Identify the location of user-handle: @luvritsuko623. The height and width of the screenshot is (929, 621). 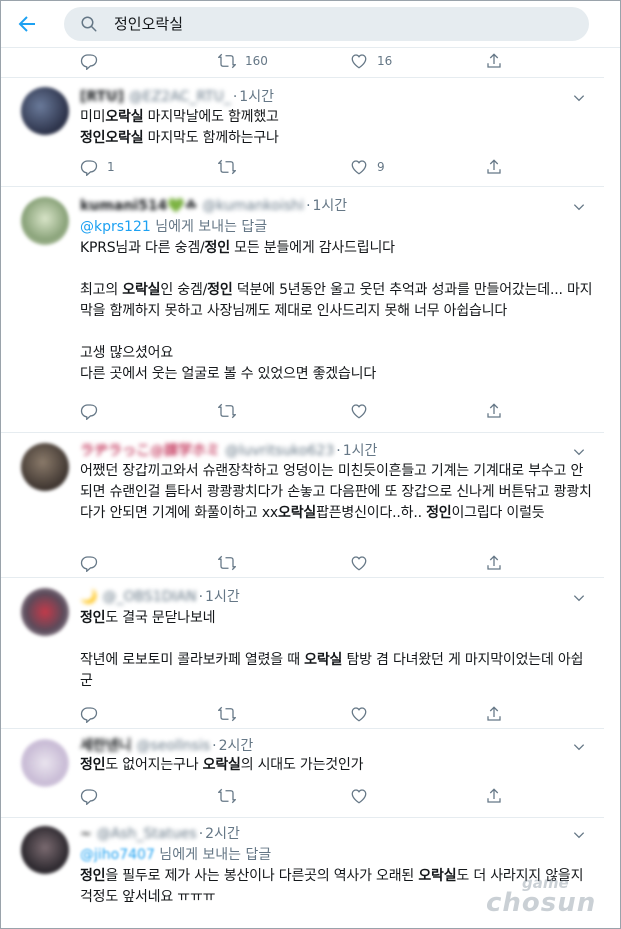
(279, 451).